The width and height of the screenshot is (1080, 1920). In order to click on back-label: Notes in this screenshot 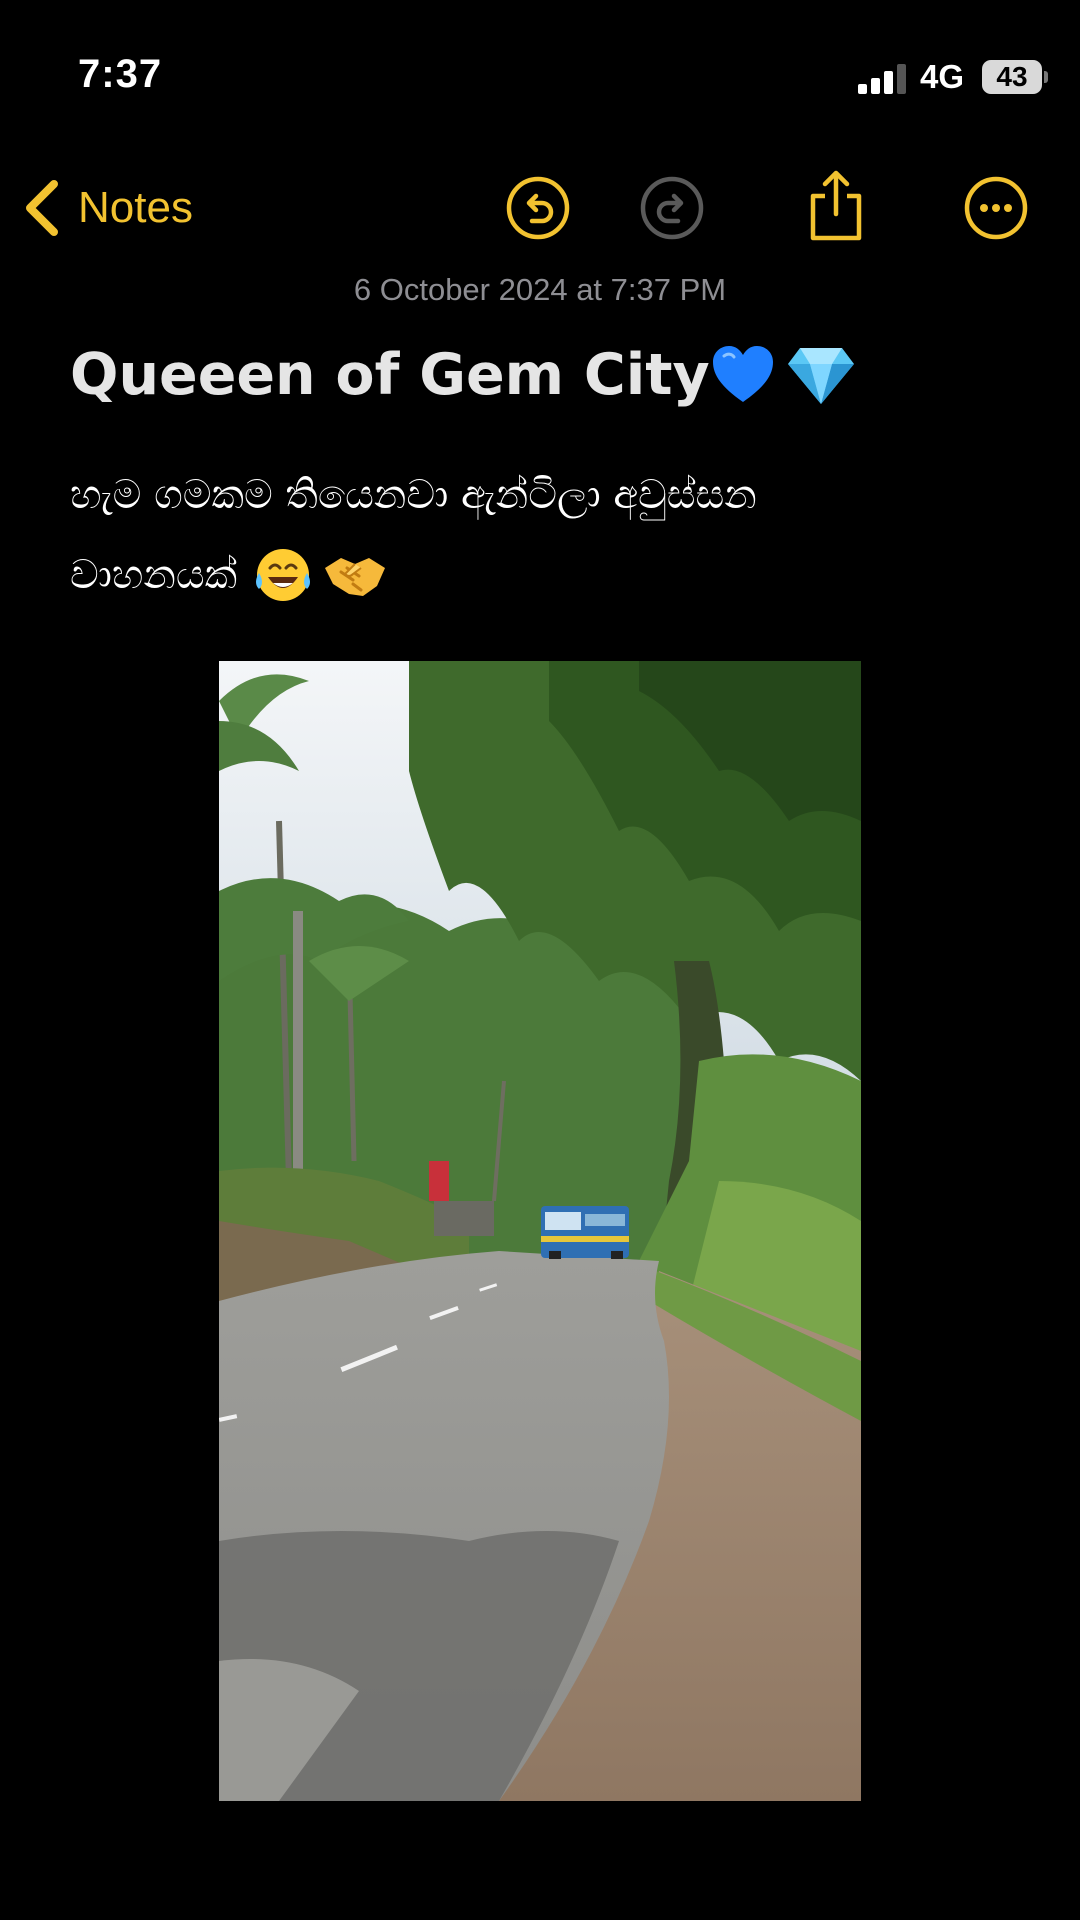, I will do `click(135, 207)`.